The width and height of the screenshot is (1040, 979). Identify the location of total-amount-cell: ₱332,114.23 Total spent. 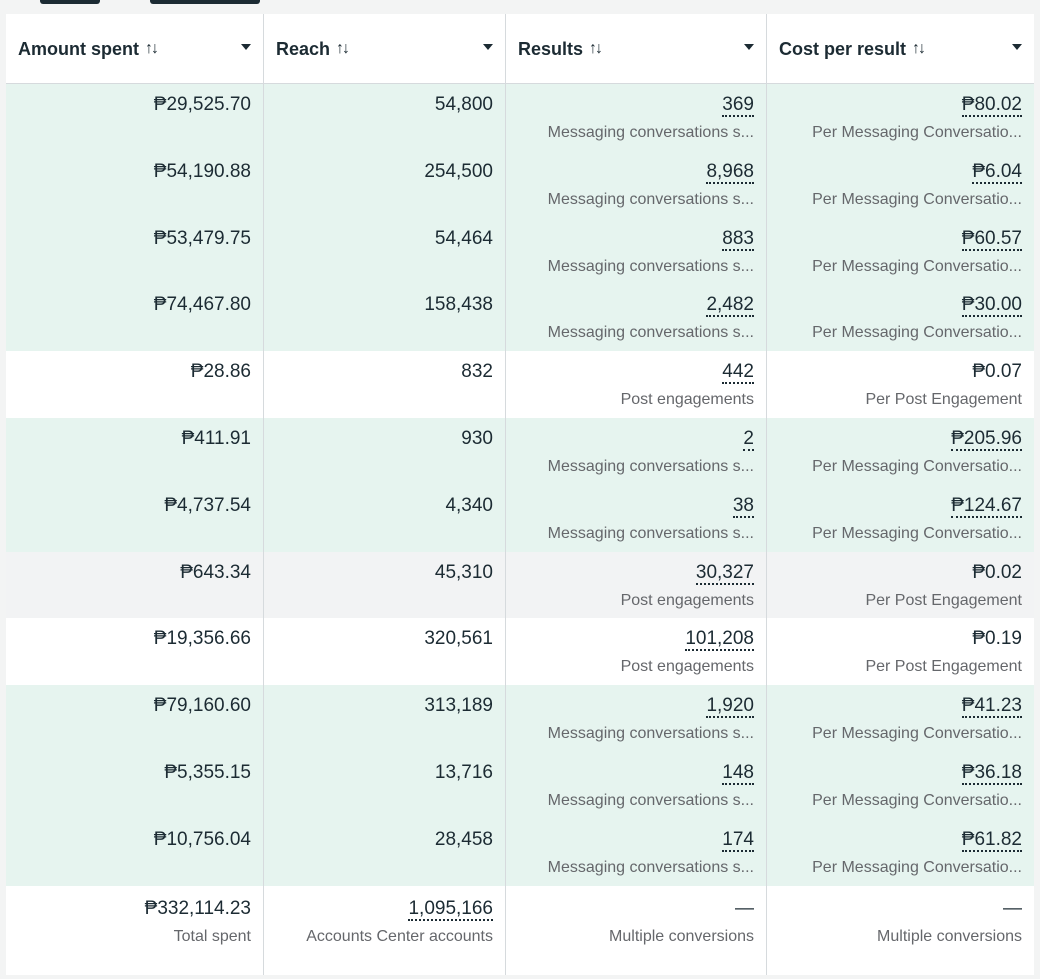
(135, 930).